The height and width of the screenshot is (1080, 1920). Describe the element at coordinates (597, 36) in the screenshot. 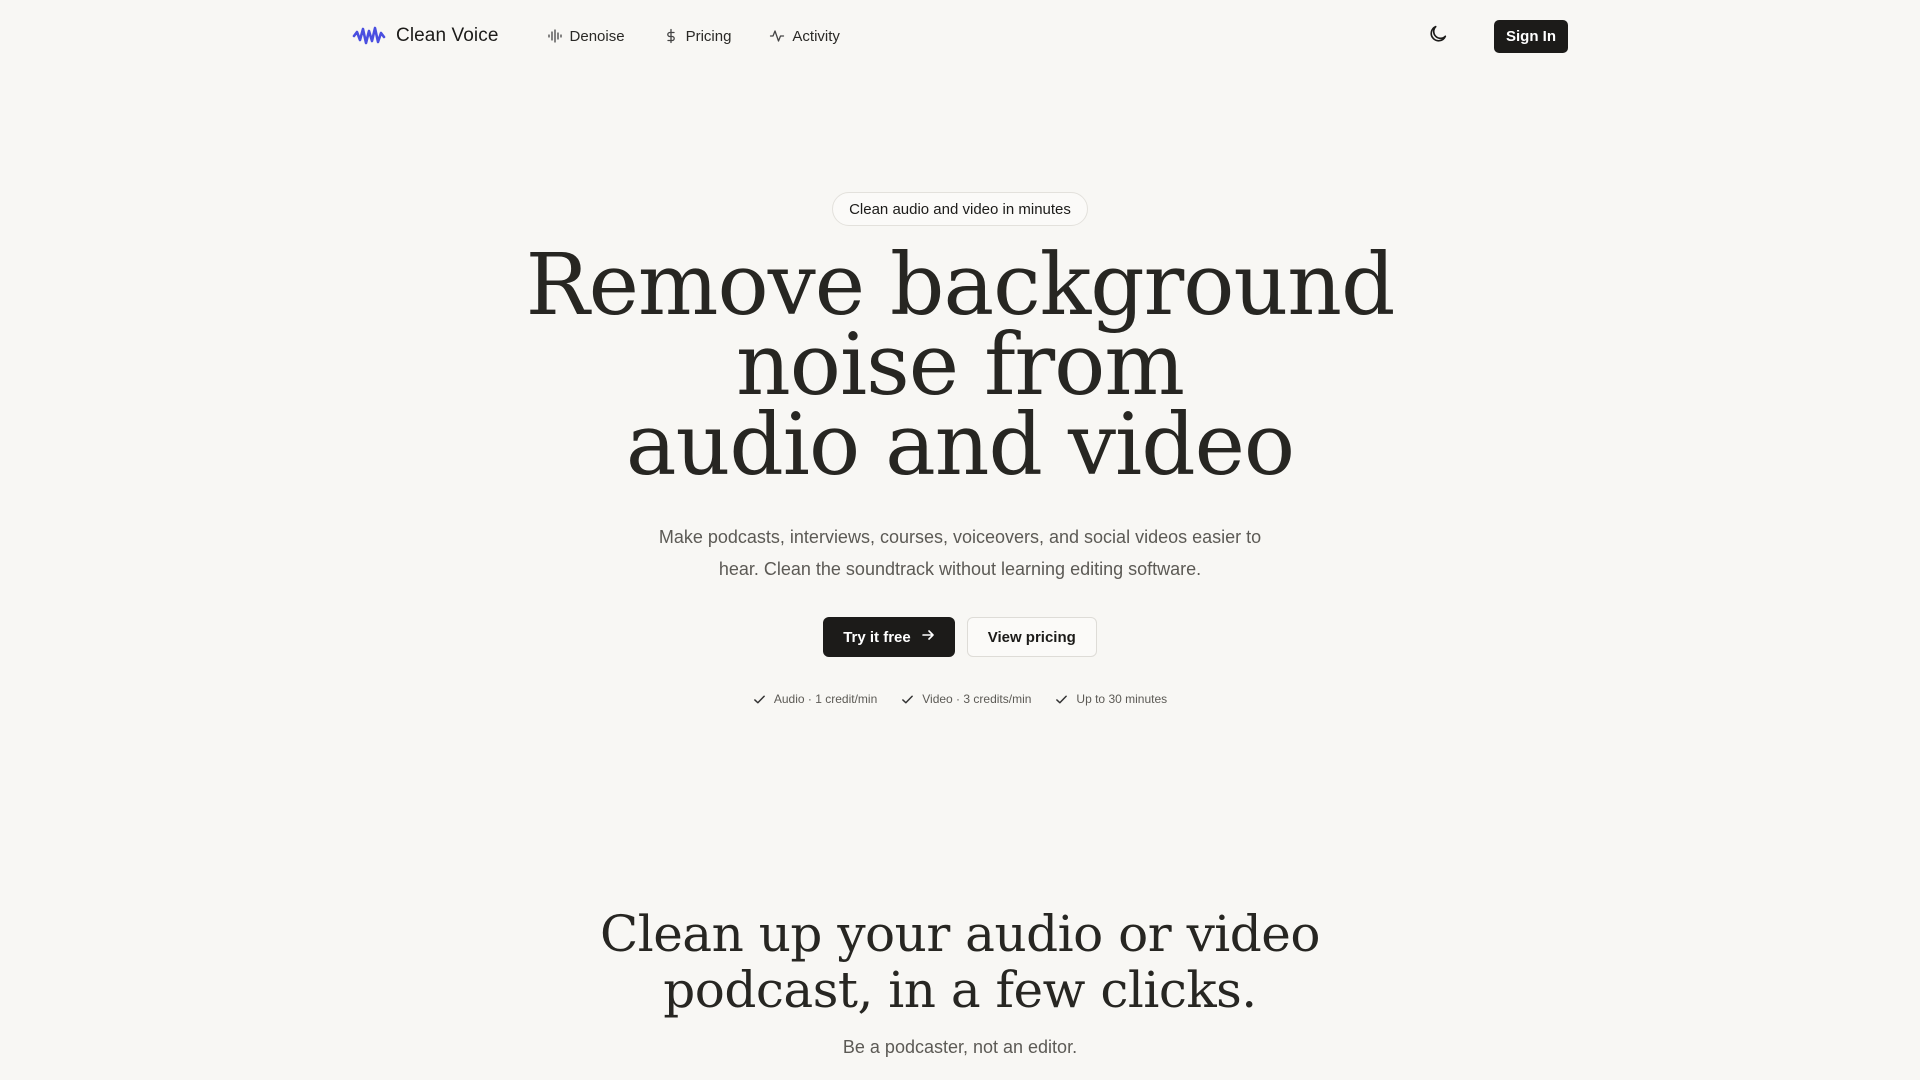

I see `nav-link-label: Denoise` at that location.